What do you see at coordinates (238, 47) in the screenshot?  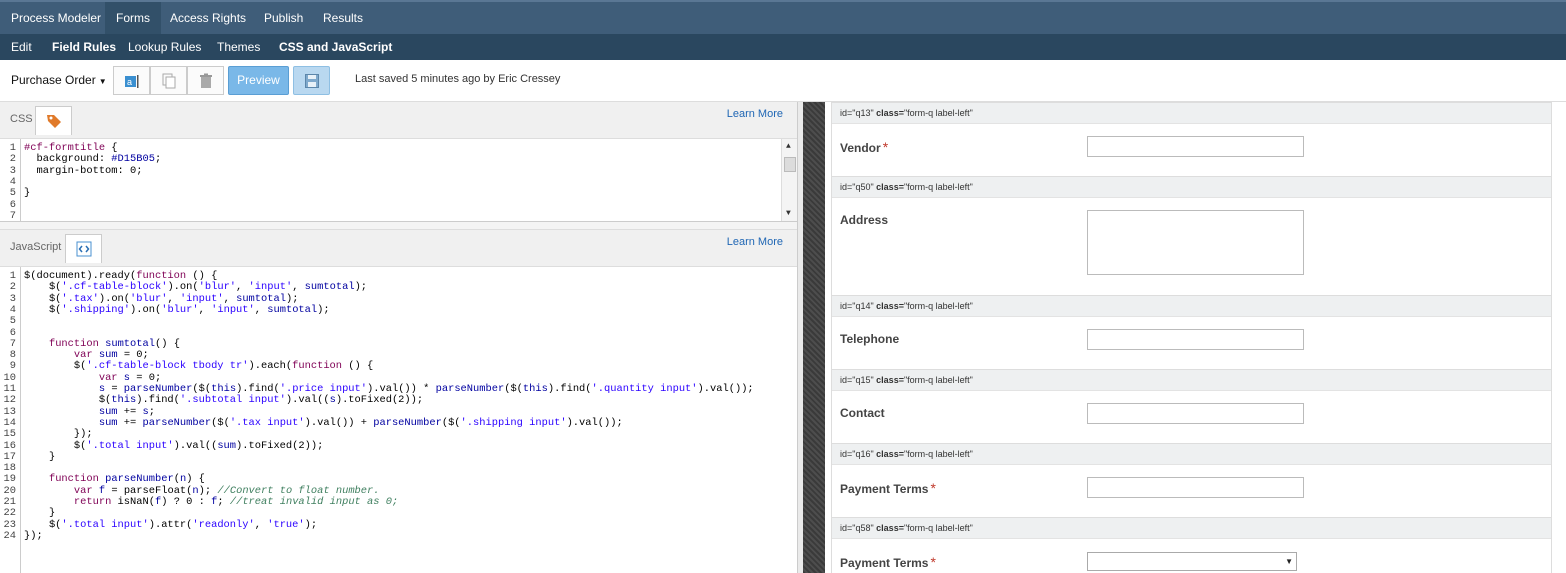 I see `subnav-themes: Themes` at bounding box center [238, 47].